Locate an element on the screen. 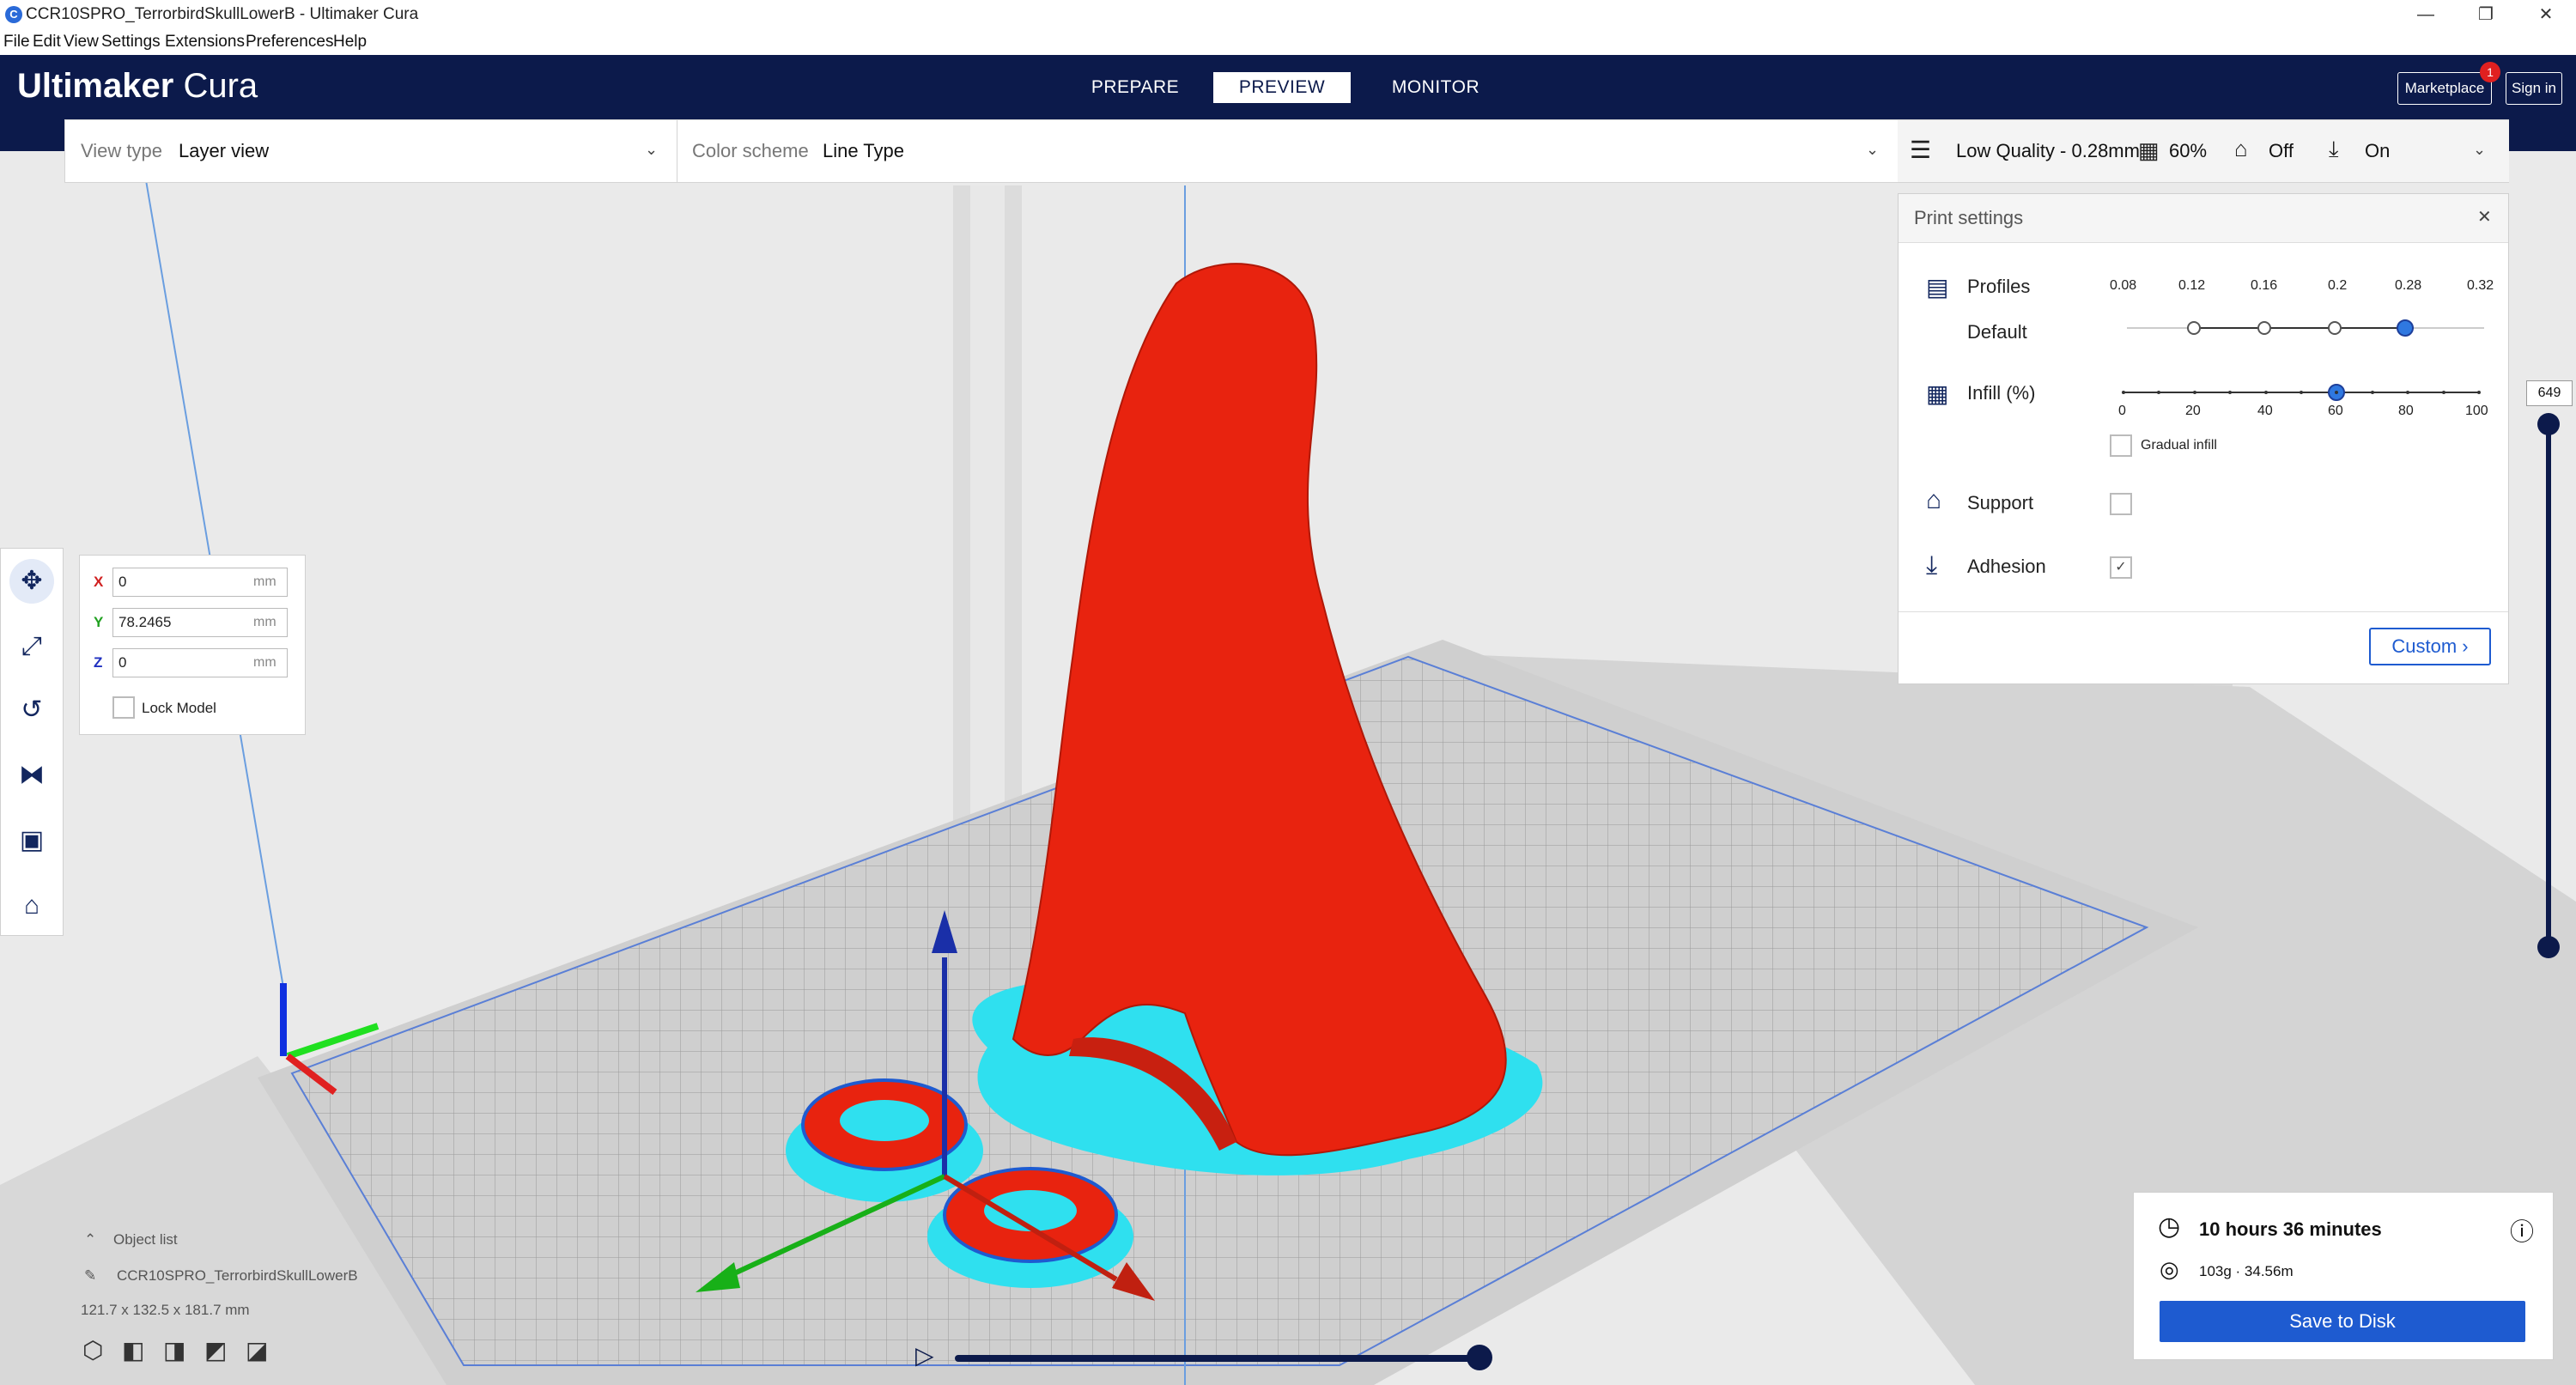  top-view-icon: ◨ is located at coordinates (174, 1350).